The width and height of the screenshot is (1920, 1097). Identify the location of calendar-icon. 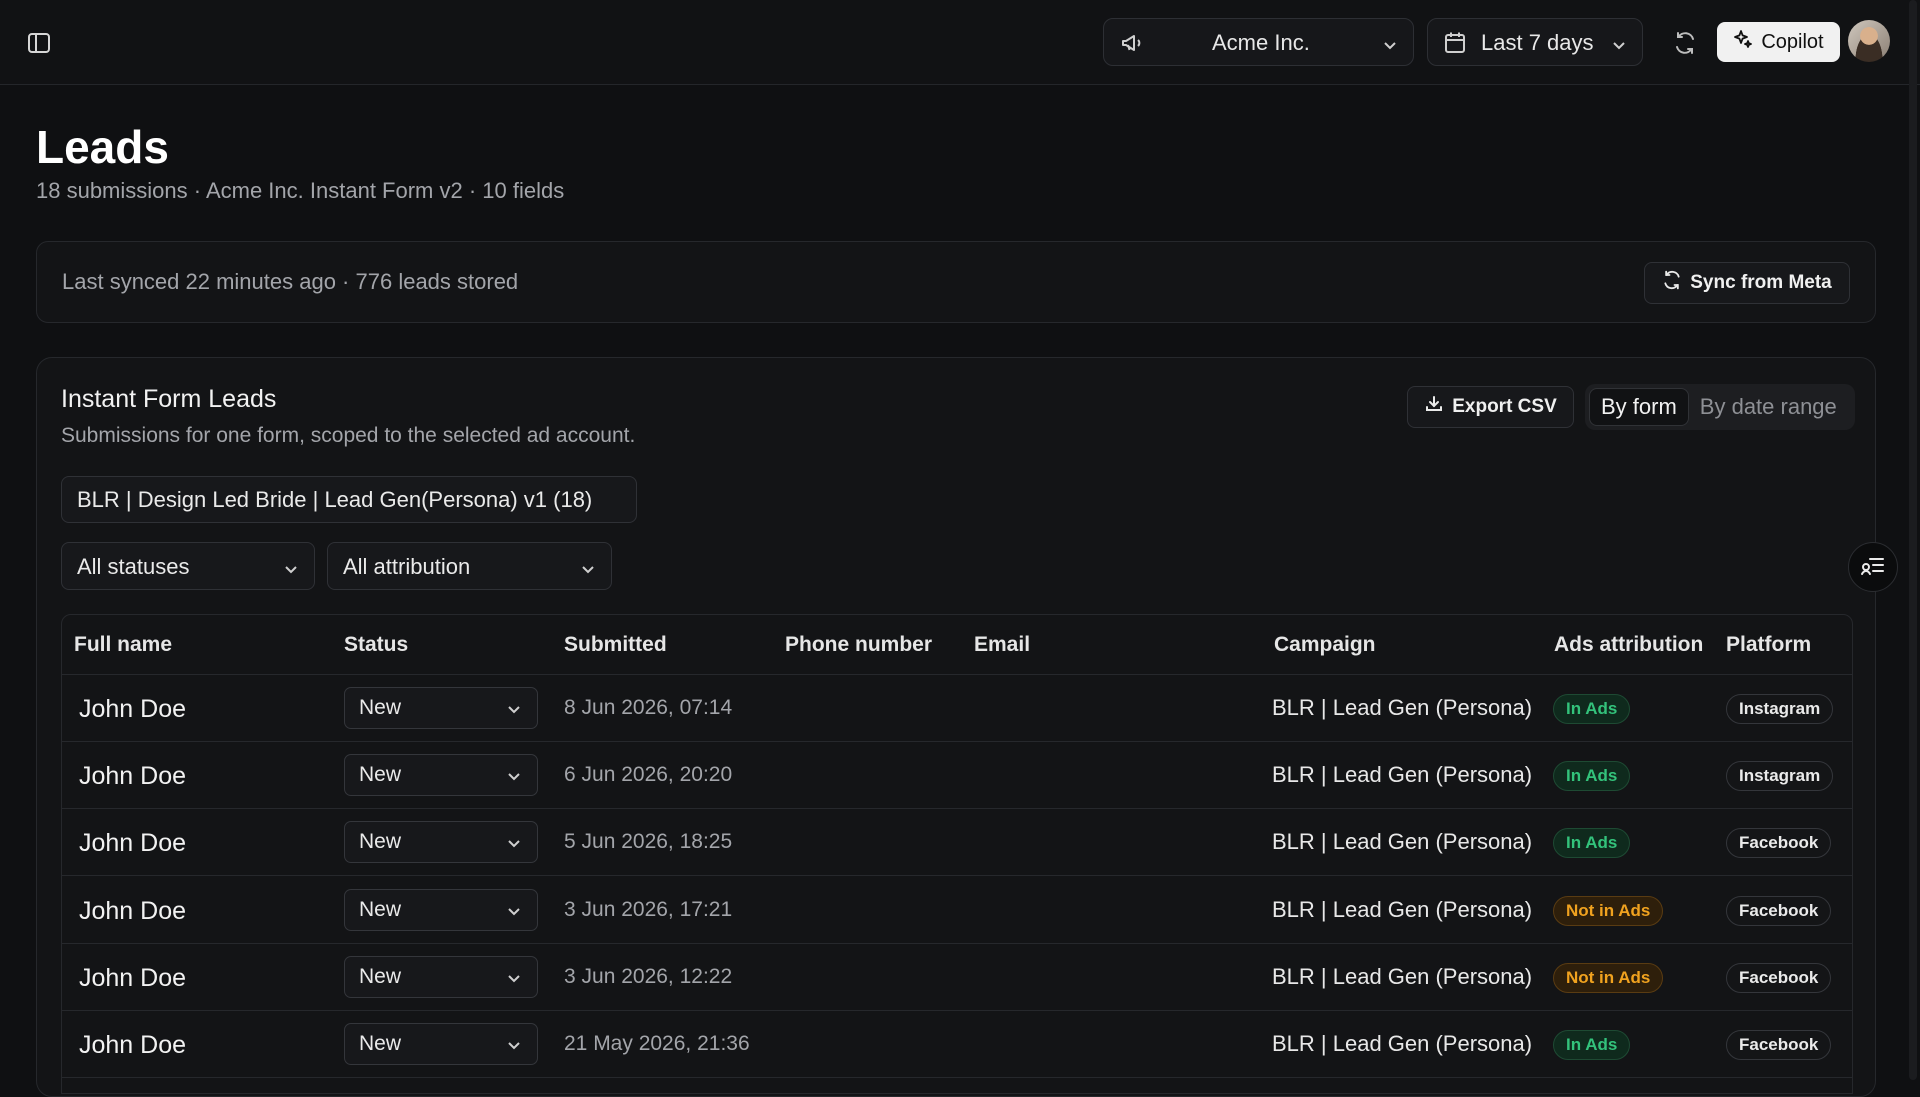
(1455, 46).